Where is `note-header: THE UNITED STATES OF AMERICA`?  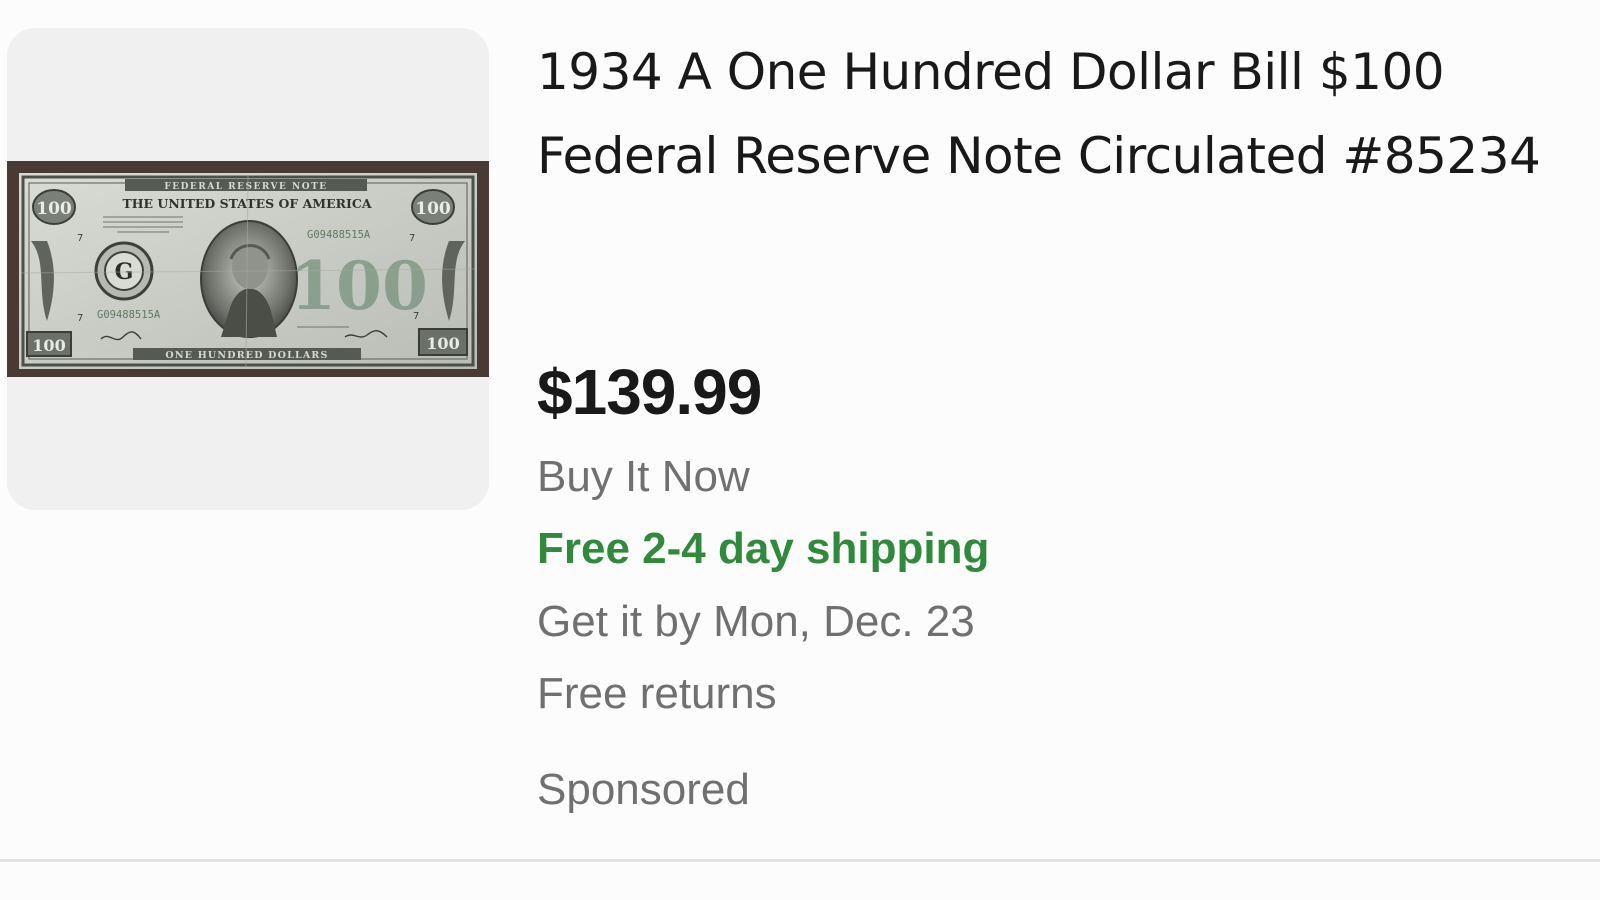 note-header: THE UNITED STATES OF AMERICA is located at coordinates (246, 203).